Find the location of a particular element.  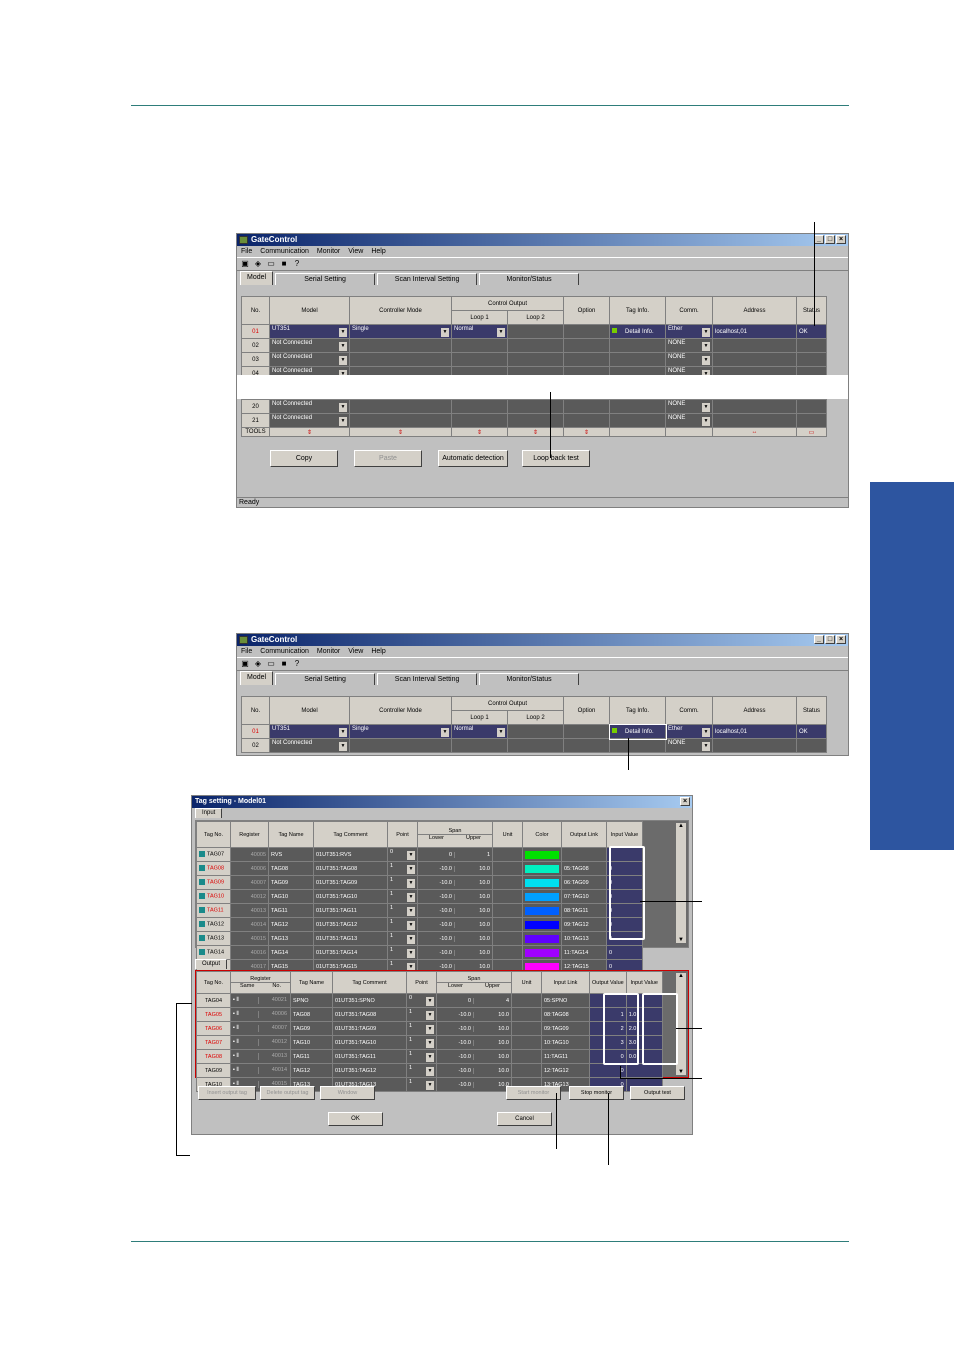

tag-name: TAG11 is located at coordinates (291, 910).